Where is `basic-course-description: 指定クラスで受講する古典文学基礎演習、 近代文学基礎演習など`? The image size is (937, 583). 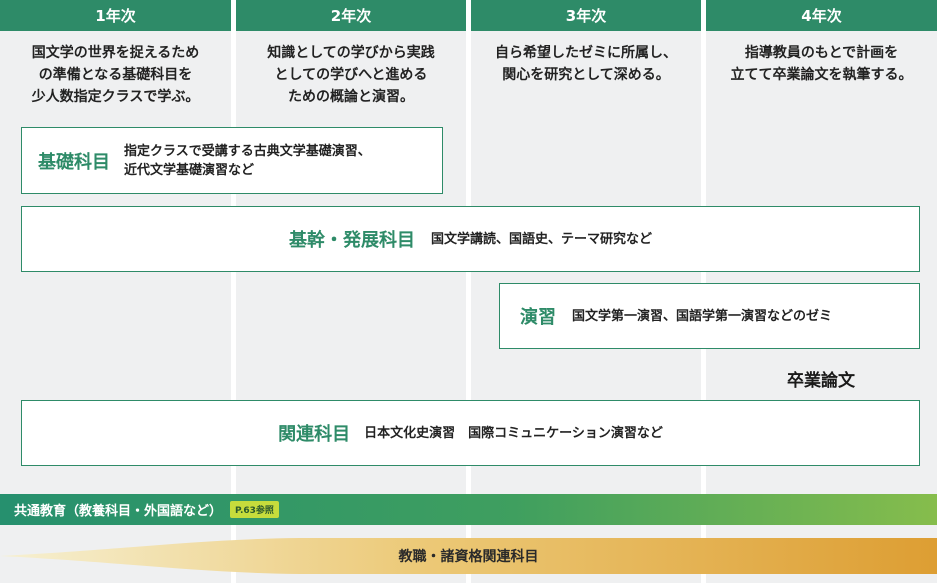 basic-course-description: 指定クラスで受講する古典文学基礎演習、 近代文学基礎演習など is located at coordinates (247, 161).